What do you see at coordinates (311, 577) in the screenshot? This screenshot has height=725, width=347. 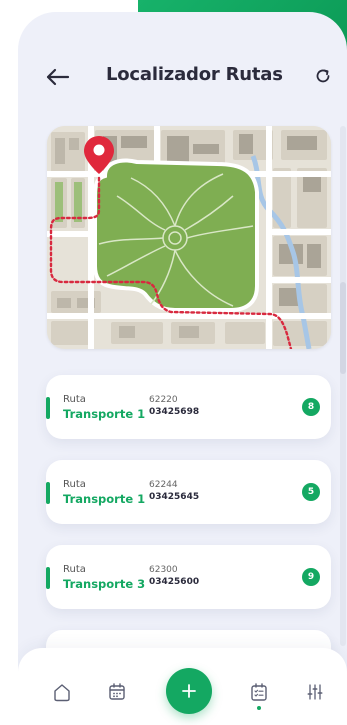 I see `count-badge: 9` at bounding box center [311, 577].